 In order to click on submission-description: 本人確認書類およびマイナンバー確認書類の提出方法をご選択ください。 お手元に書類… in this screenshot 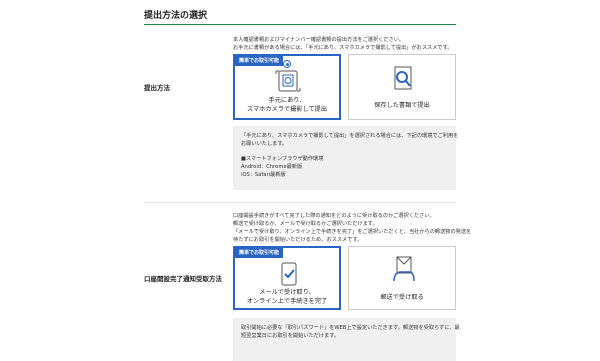, I will do `click(342, 44)`.